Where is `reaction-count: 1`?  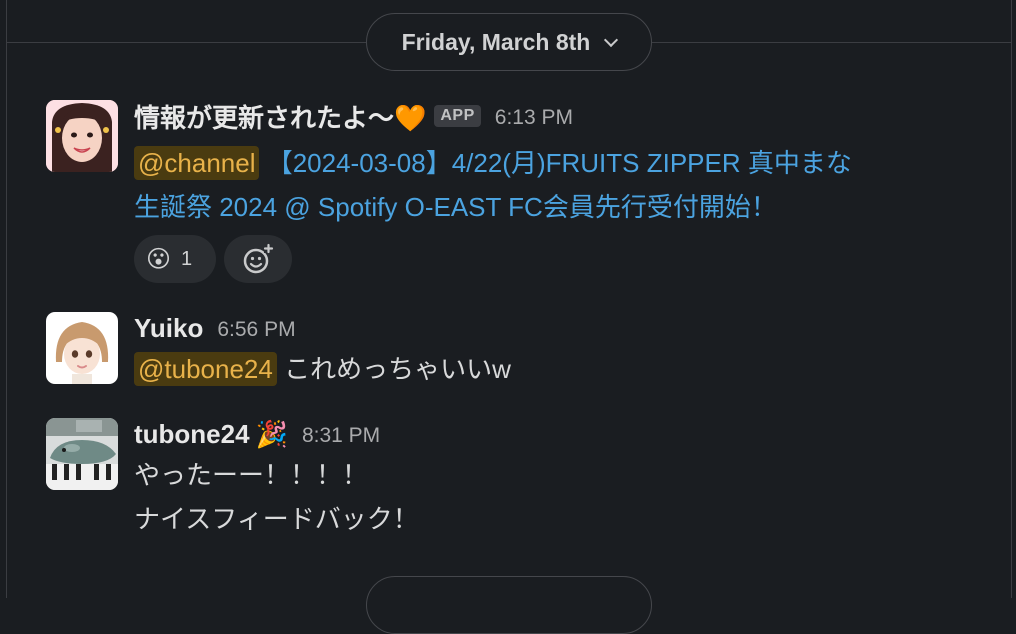 reaction-count: 1 is located at coordinates (187, 258).